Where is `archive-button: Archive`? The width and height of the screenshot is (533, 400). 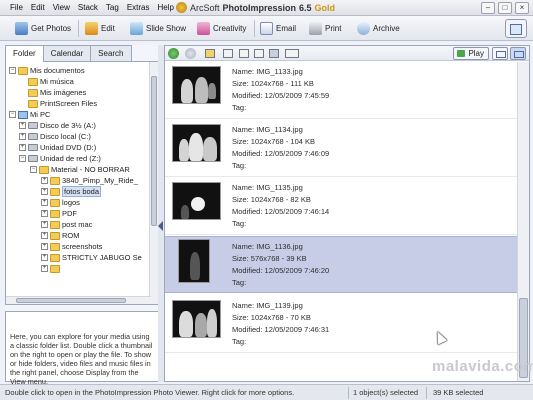 archive-button: Archive is located at coordinates (378, 28).